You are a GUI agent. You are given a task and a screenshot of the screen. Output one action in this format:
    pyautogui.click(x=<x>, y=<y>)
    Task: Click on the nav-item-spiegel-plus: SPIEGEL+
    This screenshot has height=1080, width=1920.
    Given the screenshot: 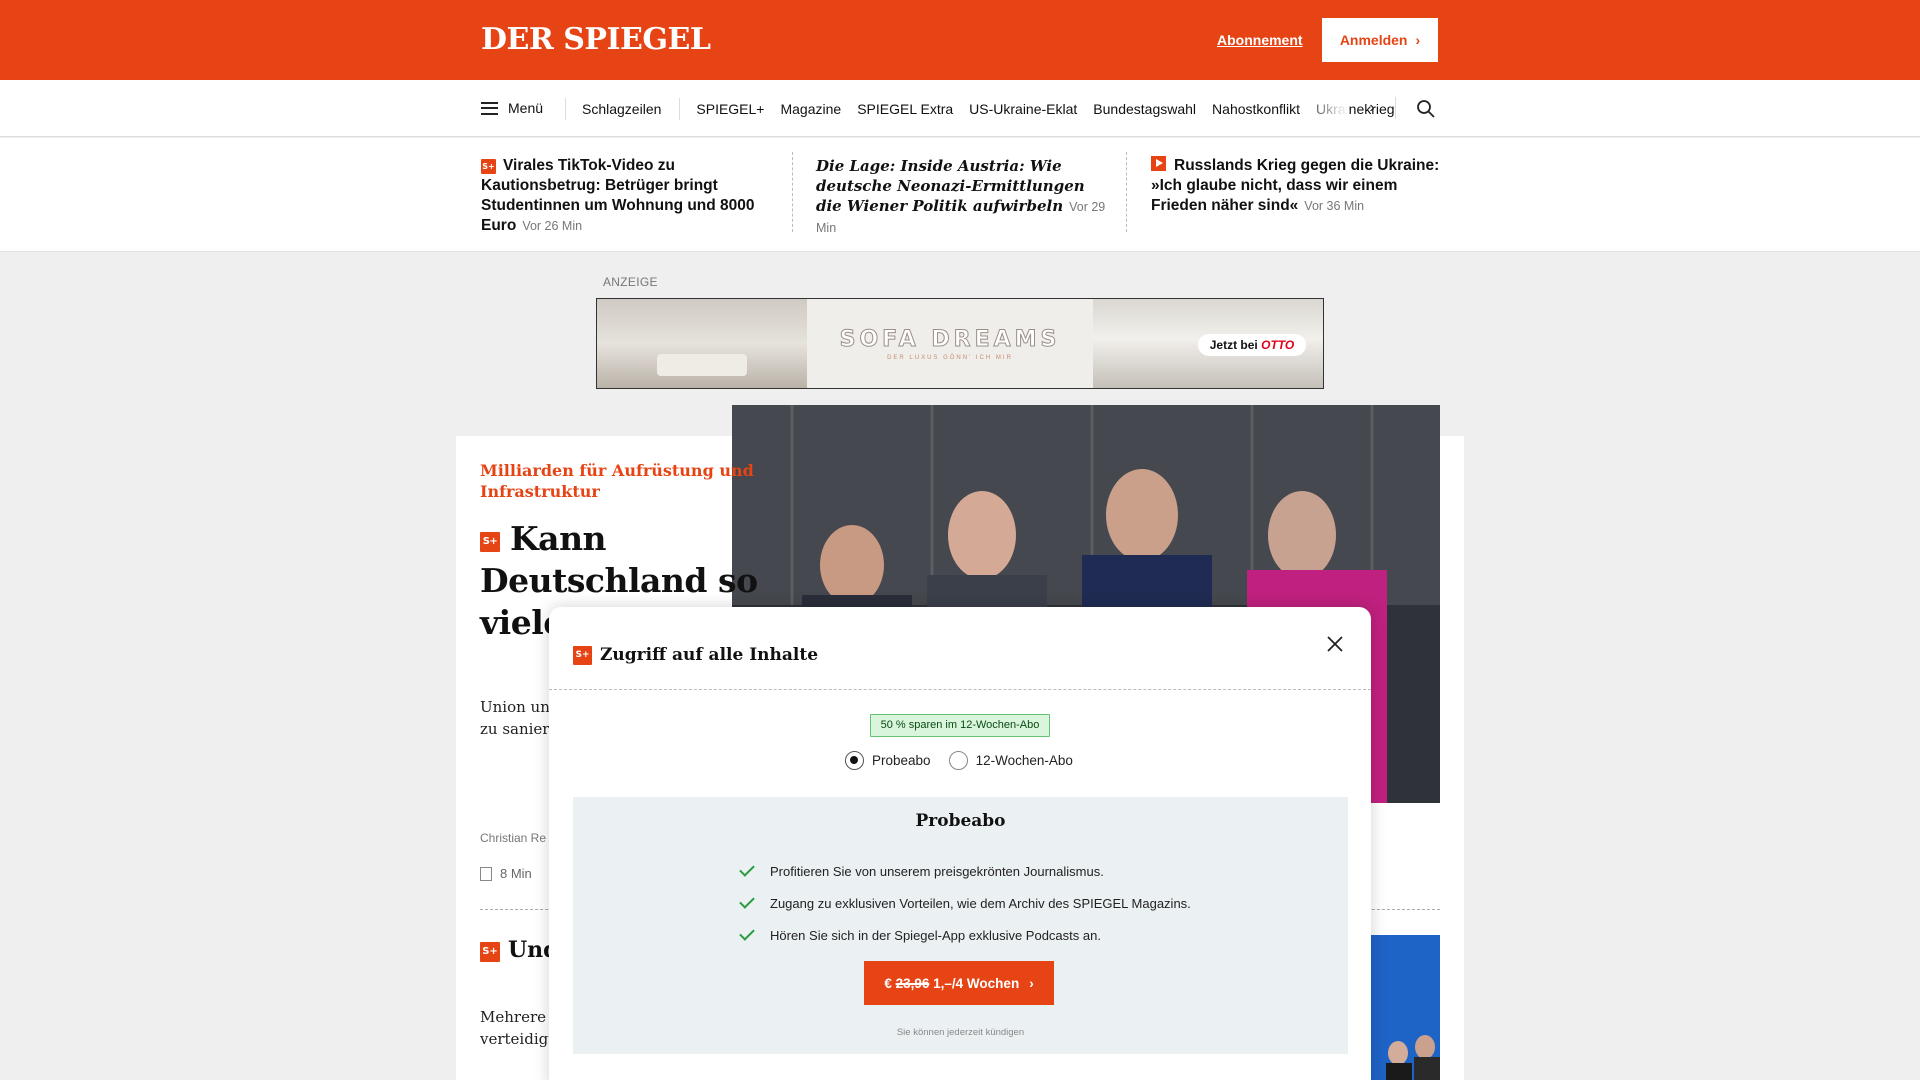 What is the action you would take?
    pyautogui.click(x=730, y=109)
    